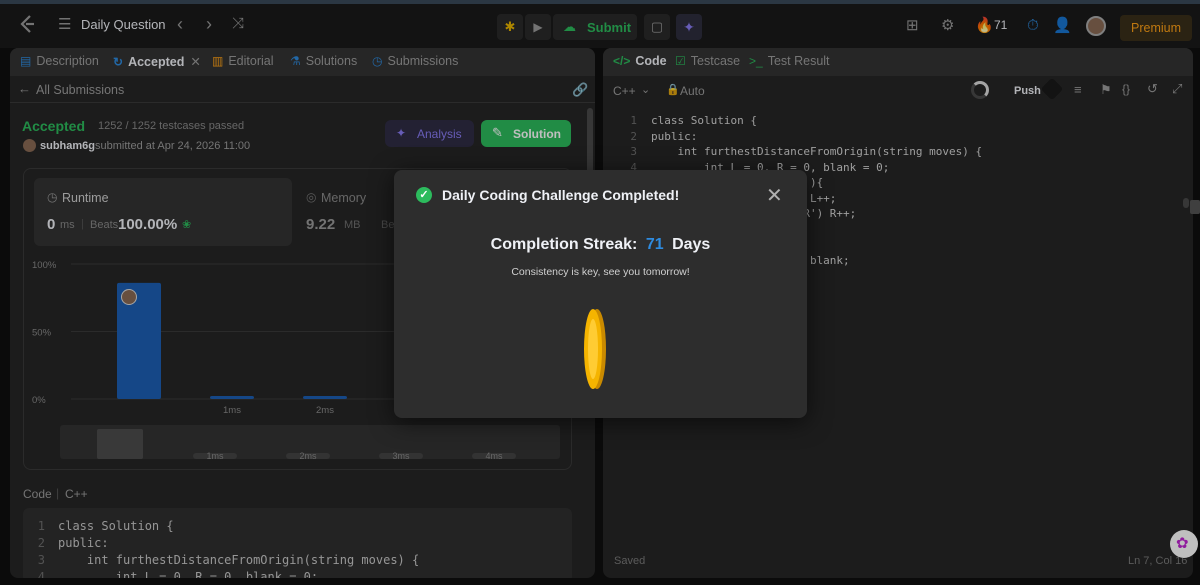 The image size is (1200, 585). I want to click on check-circle-icon: ✓, so click(424, 195).